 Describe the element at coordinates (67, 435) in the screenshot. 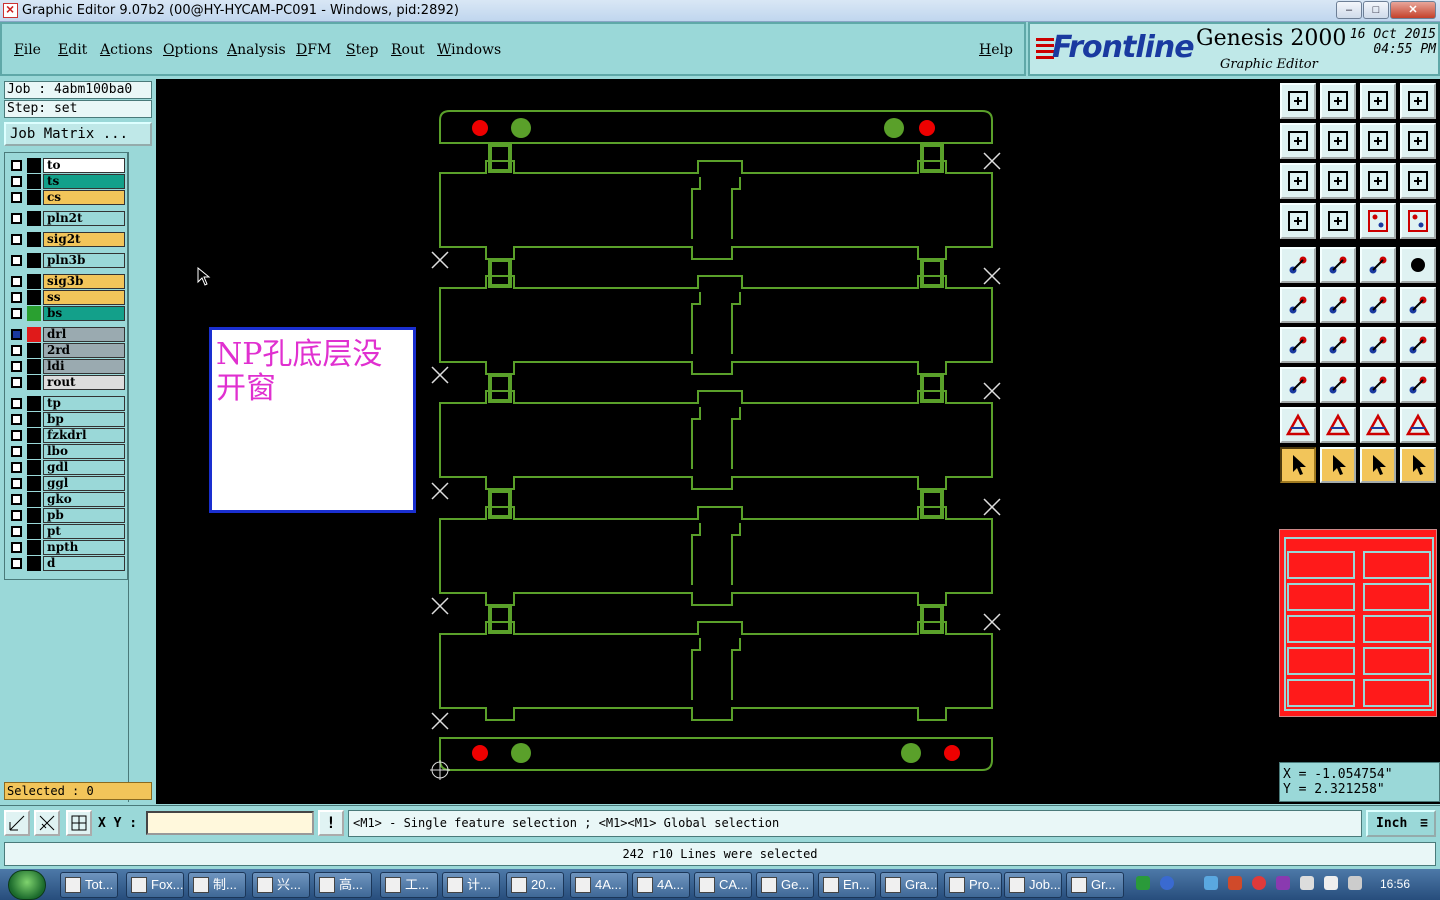

I see `layer-row-fzkdrl: fzkdrl` at that location.